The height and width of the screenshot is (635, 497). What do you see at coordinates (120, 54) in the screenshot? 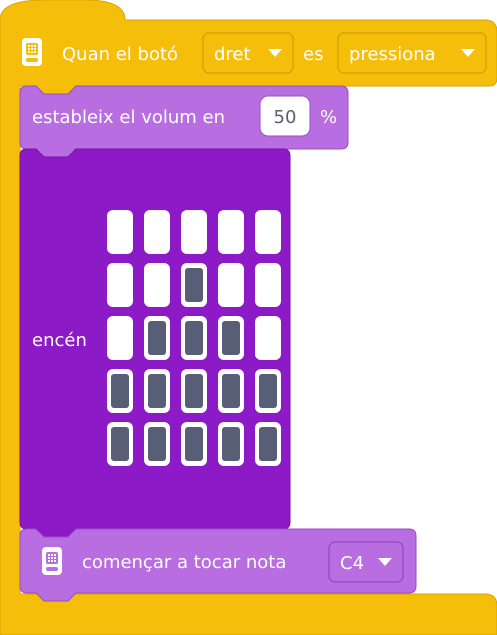
I see `hat-block-label: Quan el botó` at bounding box center [120, 54].